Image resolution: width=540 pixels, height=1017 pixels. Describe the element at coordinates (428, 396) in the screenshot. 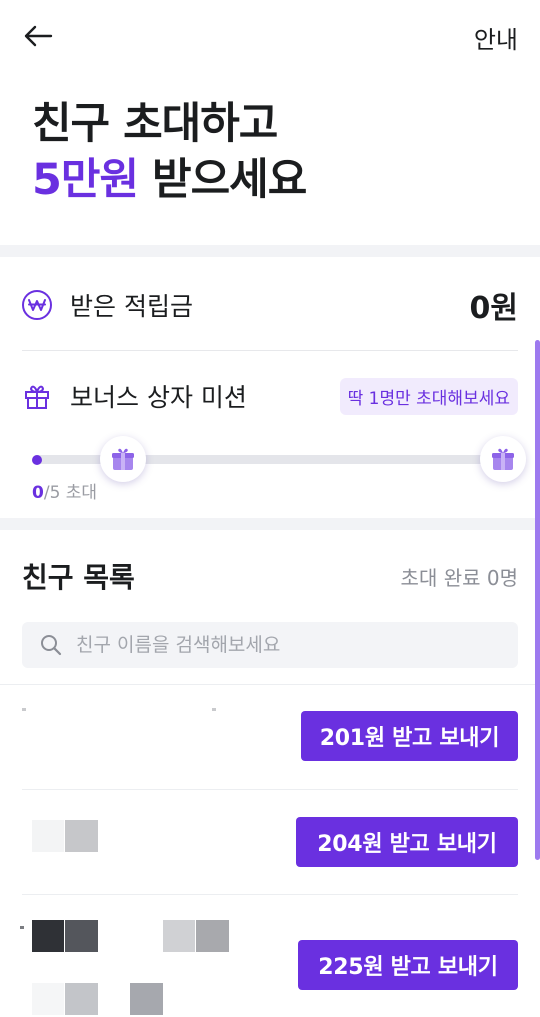

I see `mission-badge: 딱 1명만 초대해보세요` at that location.